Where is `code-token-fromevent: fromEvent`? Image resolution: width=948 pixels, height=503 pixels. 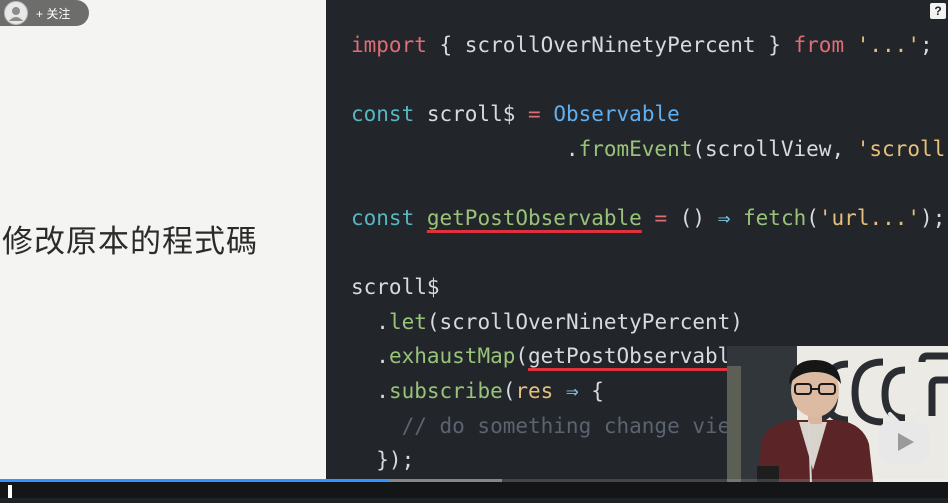
code-token-fromevent: fromEvent is located at coordinates (635, 148).